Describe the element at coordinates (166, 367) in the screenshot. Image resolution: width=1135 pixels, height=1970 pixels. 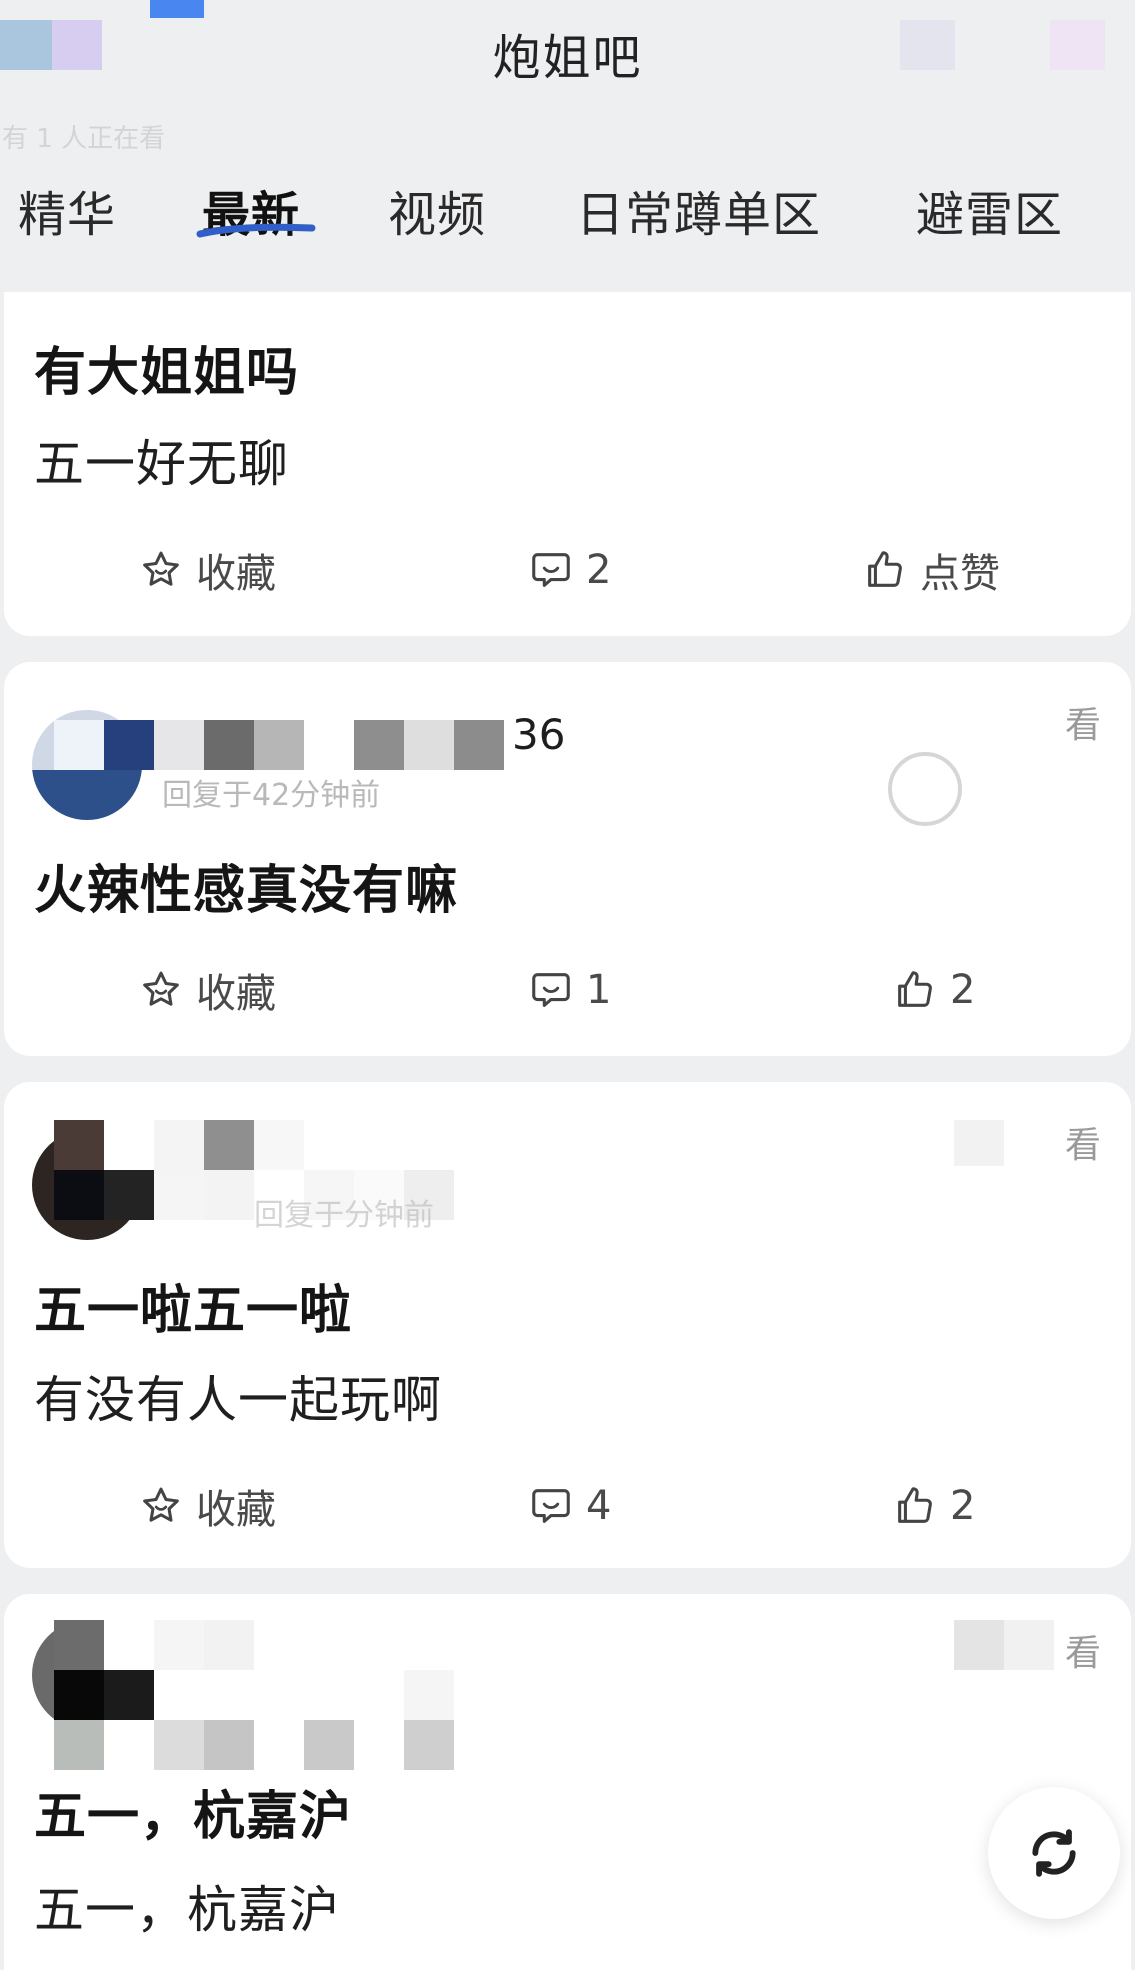
I see `post-title: 有大姐姐吗` at that location.